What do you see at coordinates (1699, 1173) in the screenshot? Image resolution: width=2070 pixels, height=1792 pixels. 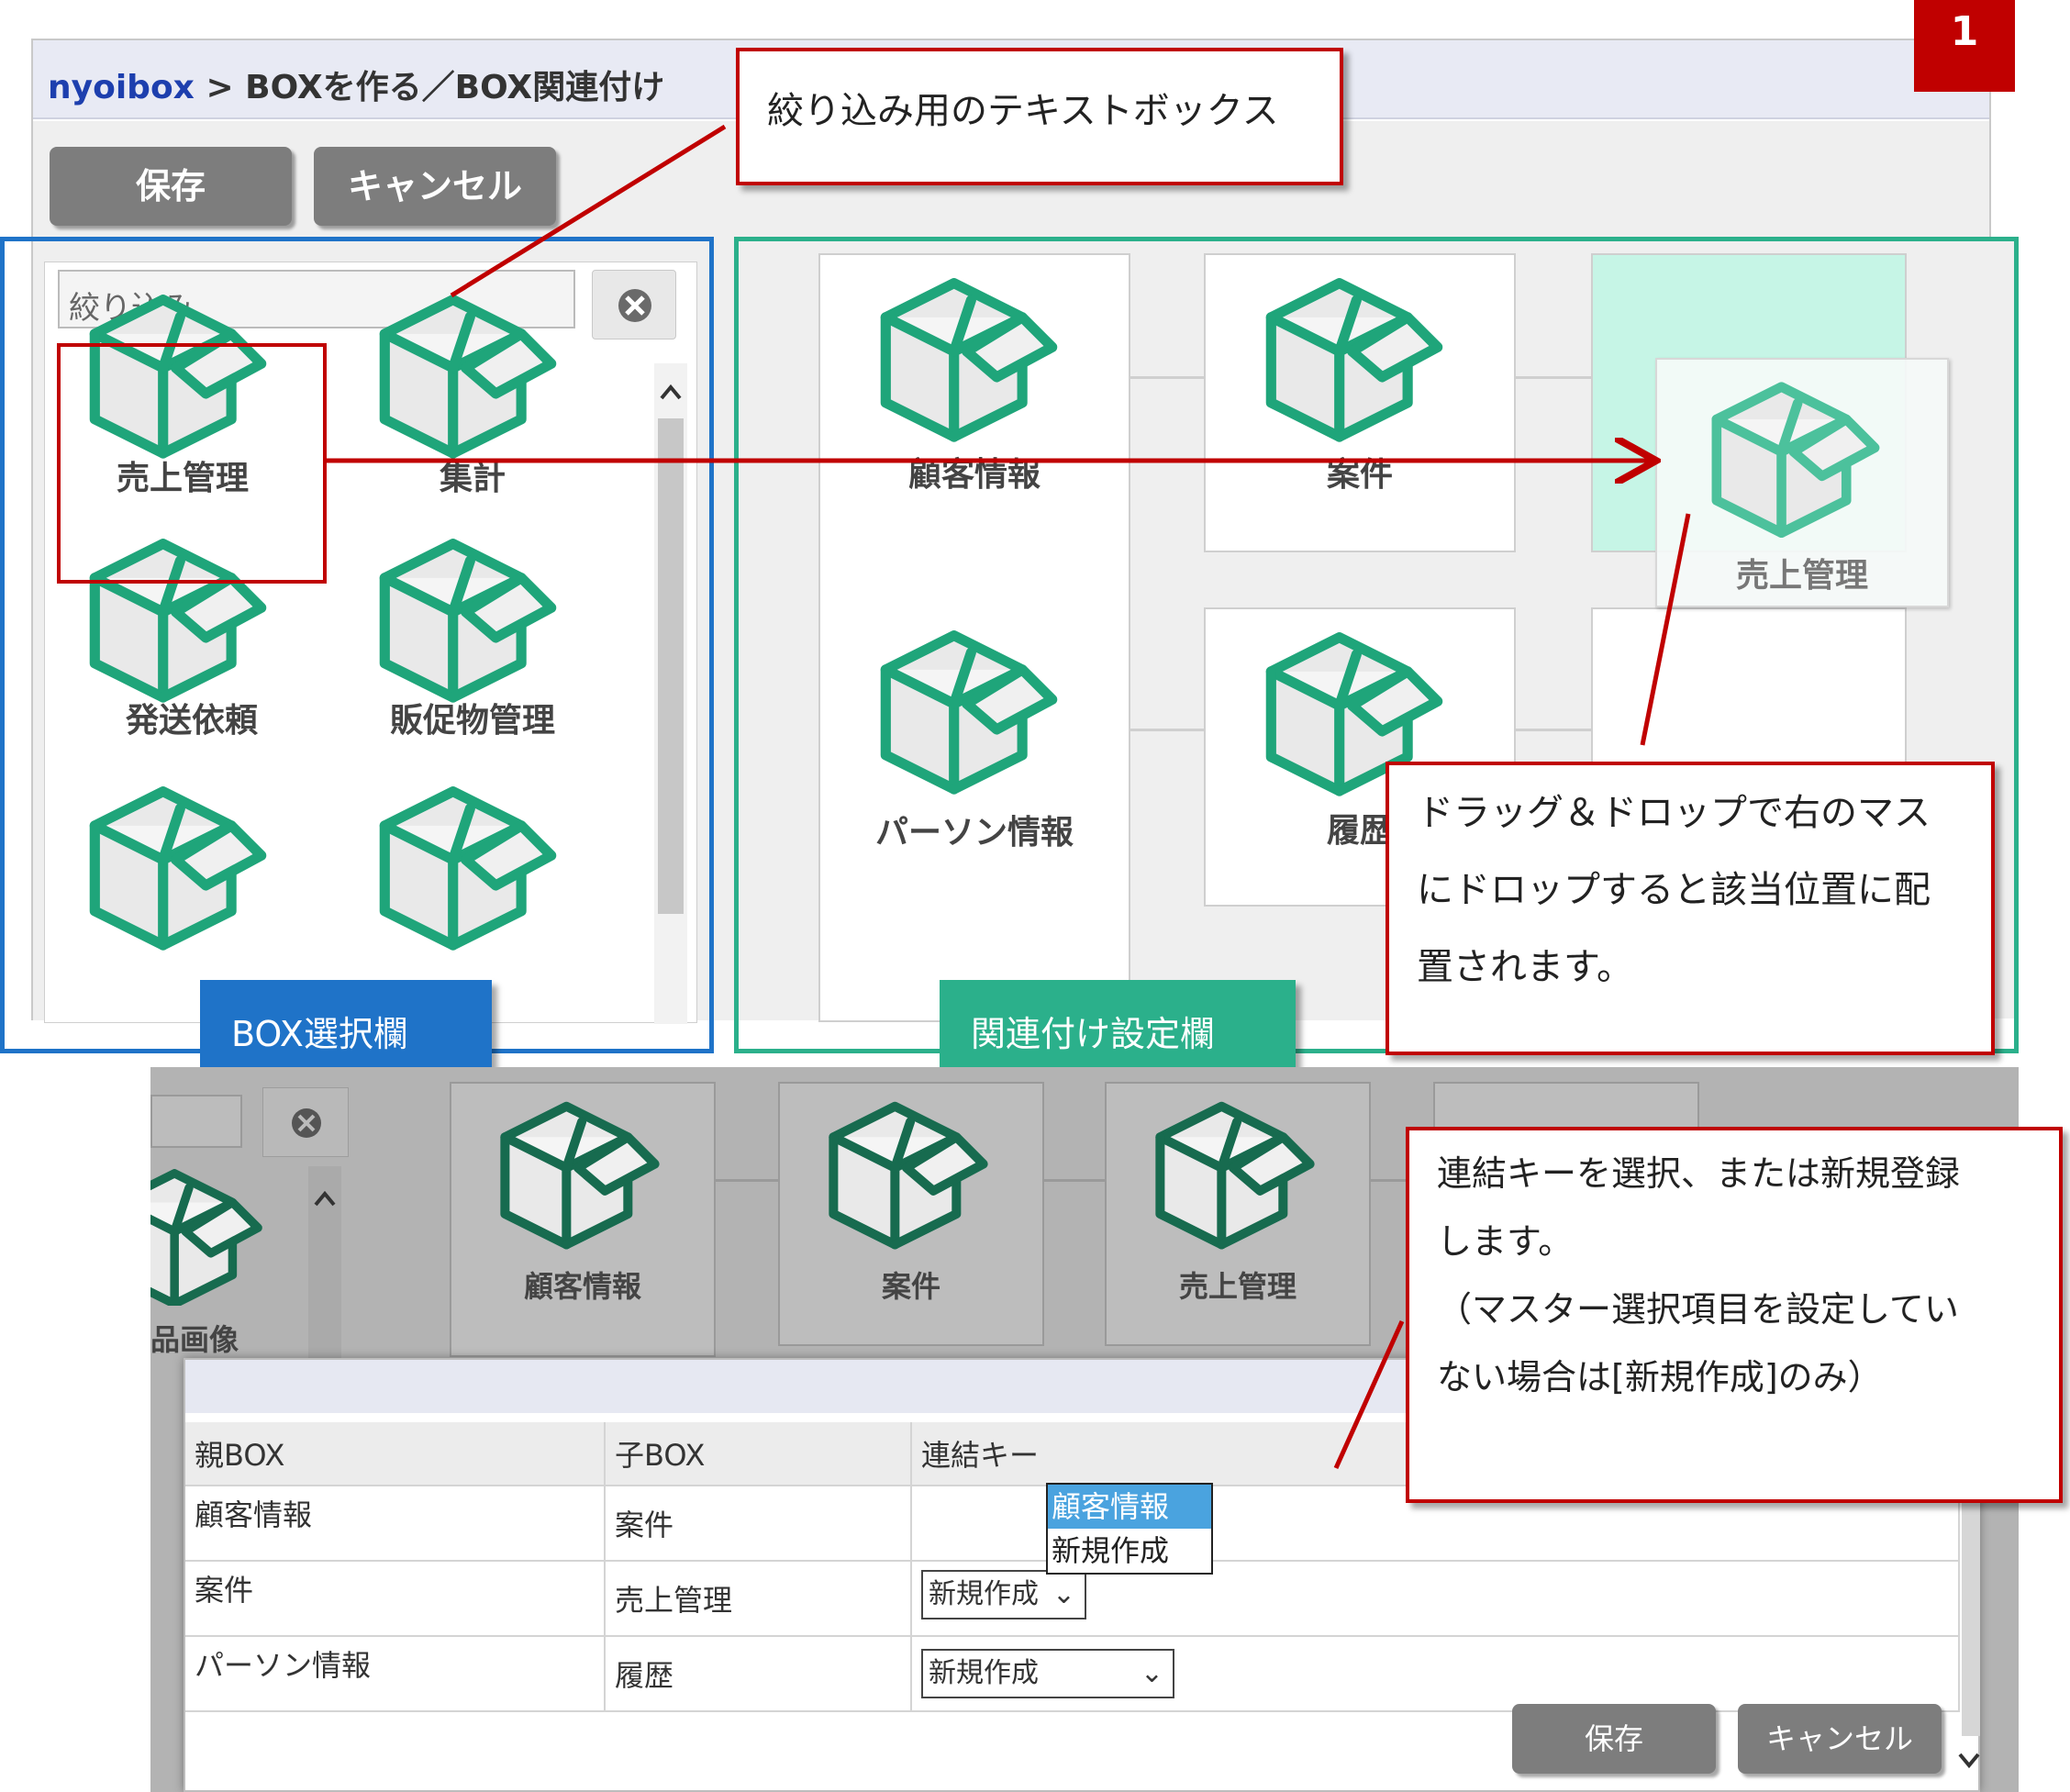 I see `callout-line: 連結キーを選択、または新規登録` at bounding box center [1699, 1173].